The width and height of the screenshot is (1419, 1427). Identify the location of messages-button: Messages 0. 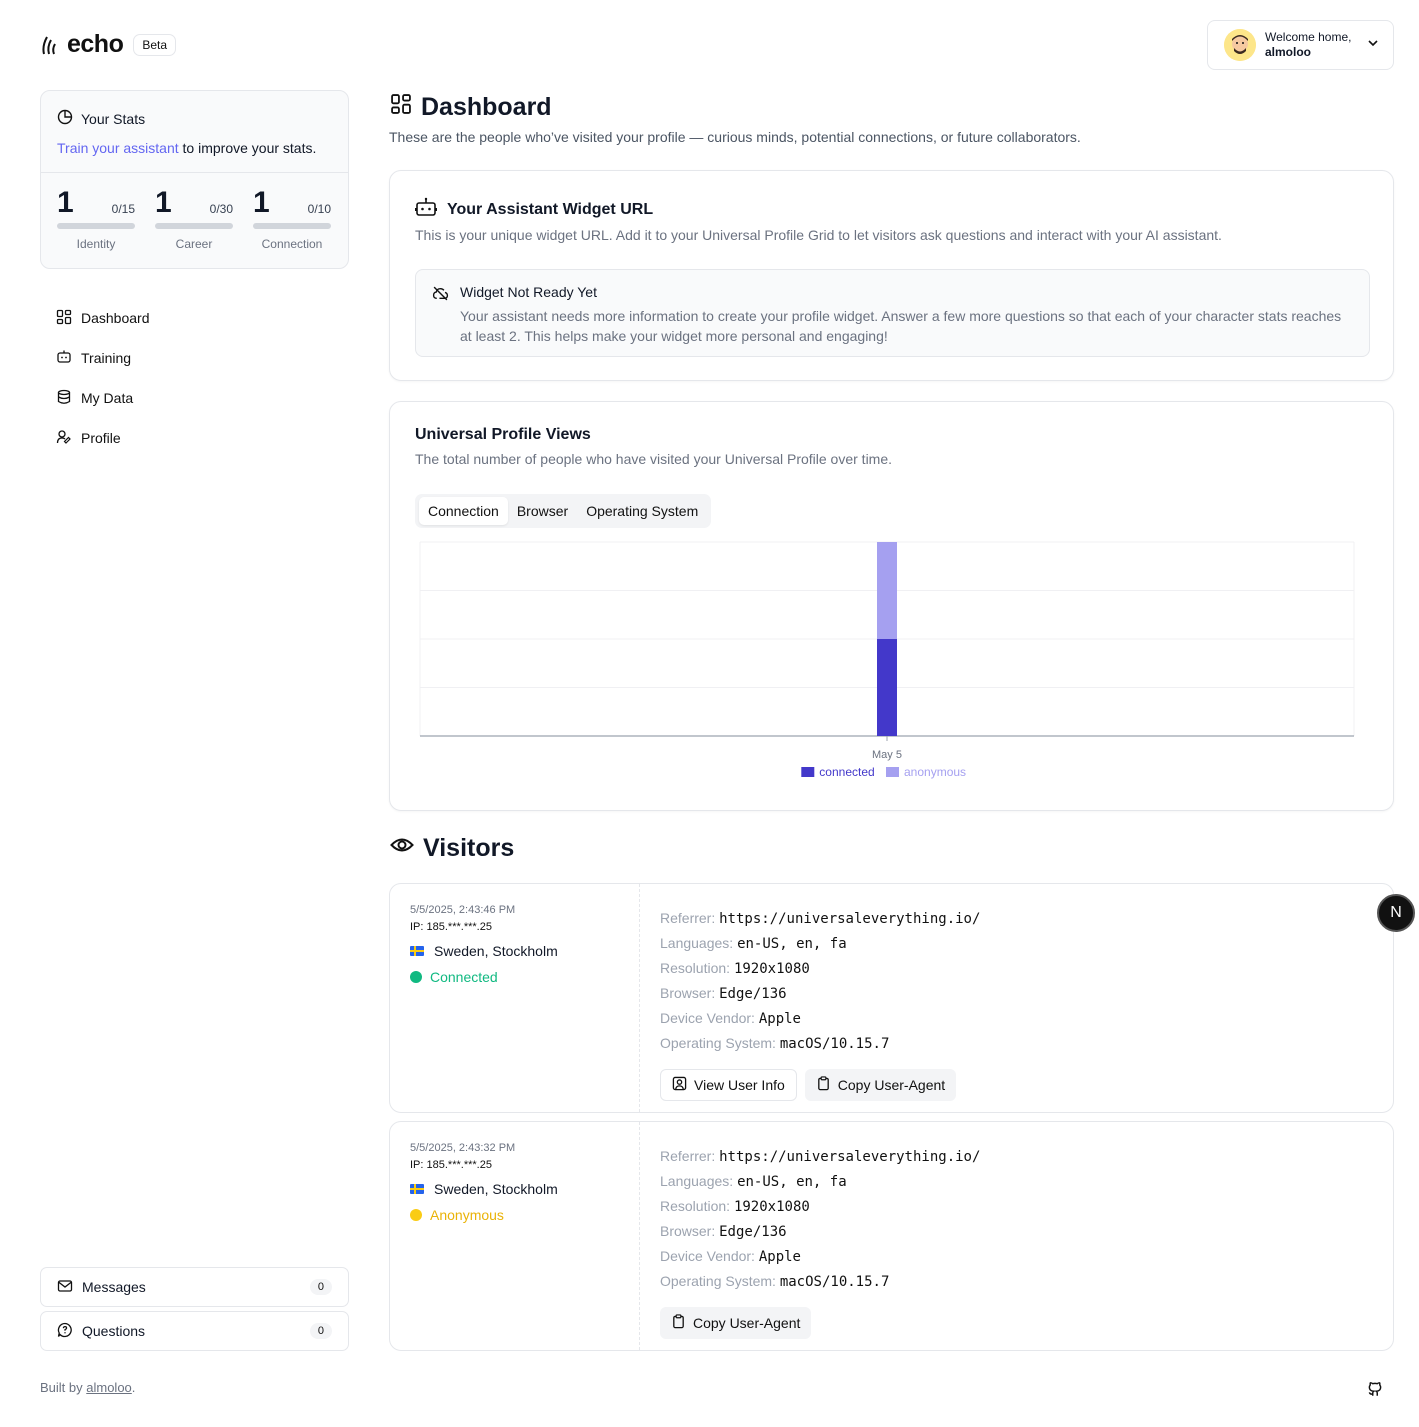
(194, 1287).